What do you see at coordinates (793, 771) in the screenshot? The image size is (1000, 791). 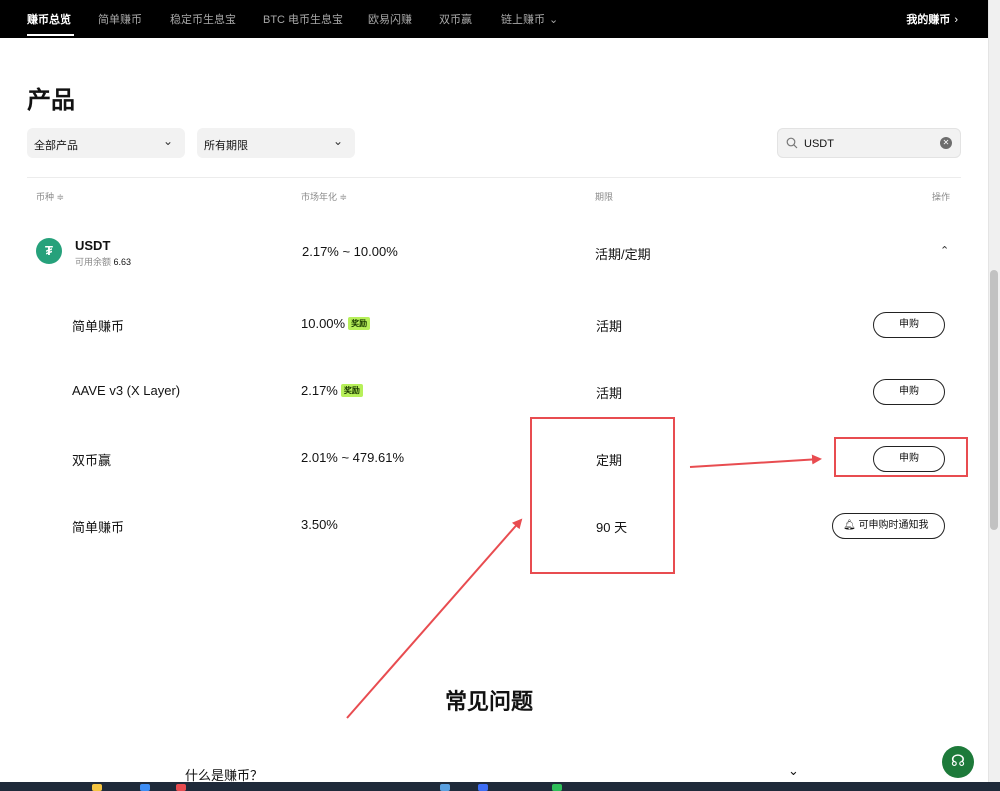 I see `chevron-down-icon: ⌄` at bounding box center [793, 771].